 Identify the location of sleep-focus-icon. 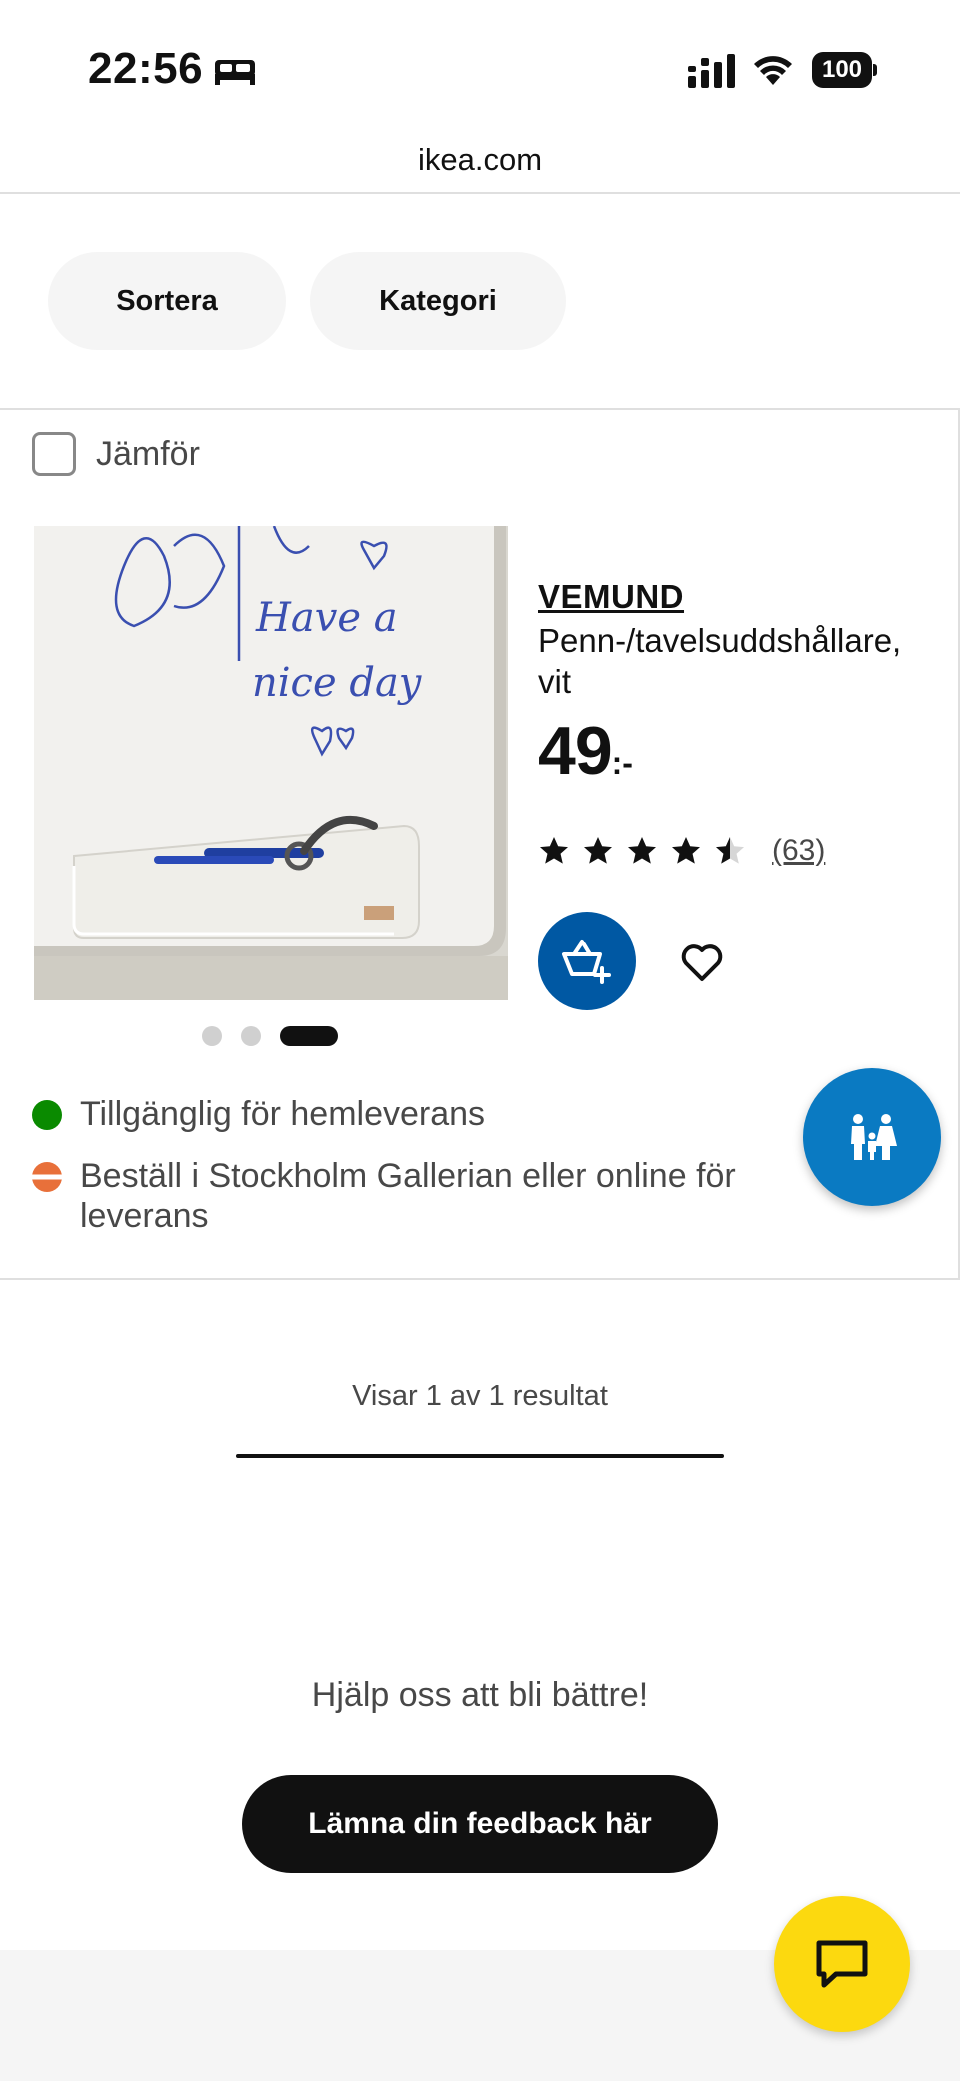
(235, 72).